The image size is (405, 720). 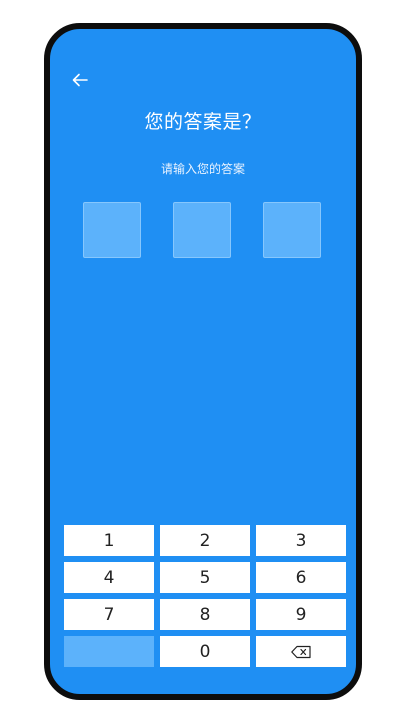 I want to click on key-0: 0, so click(x=205, y=651).